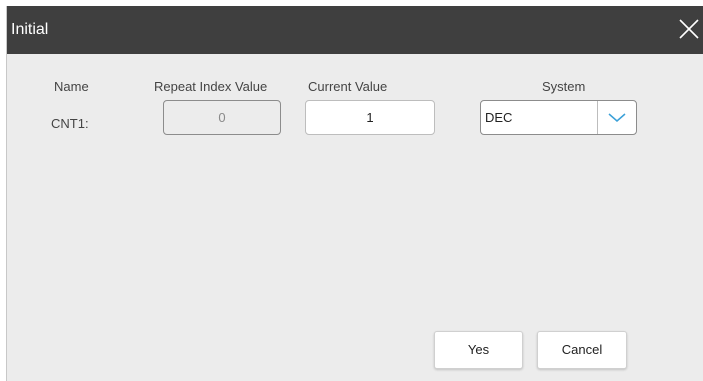  I want to click on header-name: Name, so click(71, 86).